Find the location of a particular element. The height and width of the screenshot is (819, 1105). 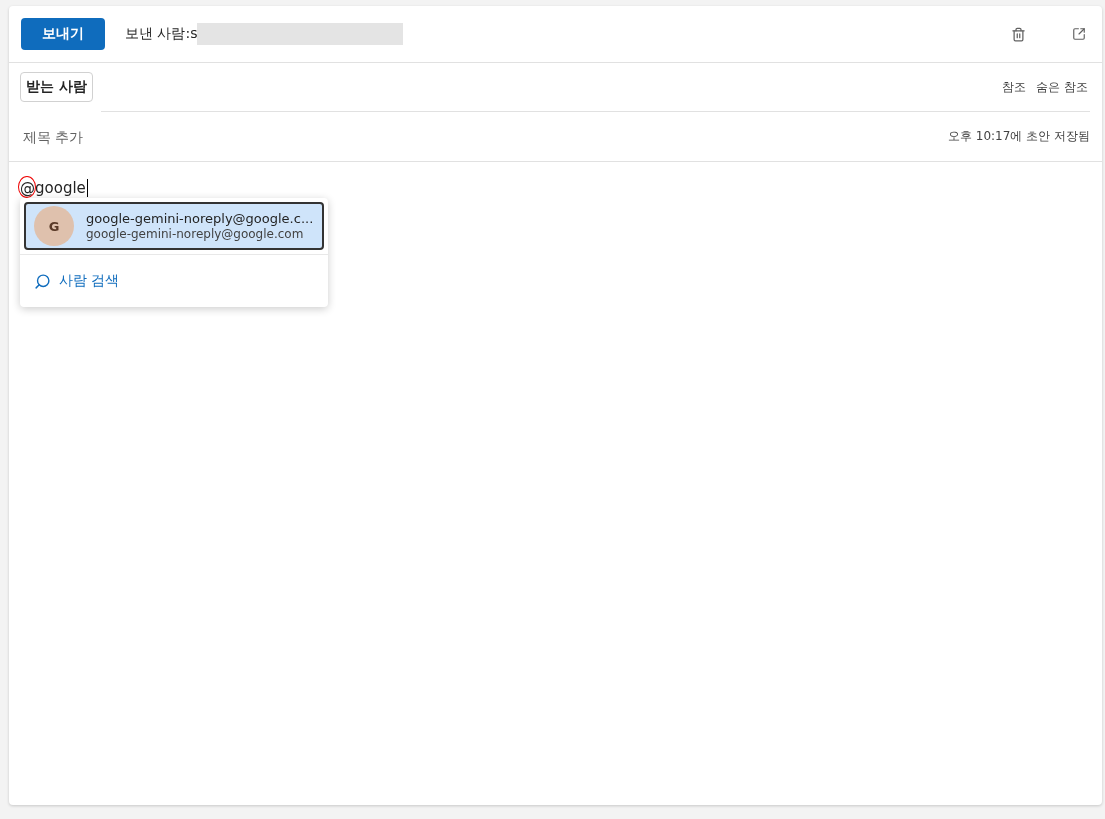

avatar: G is located at coordinates (54, 226).